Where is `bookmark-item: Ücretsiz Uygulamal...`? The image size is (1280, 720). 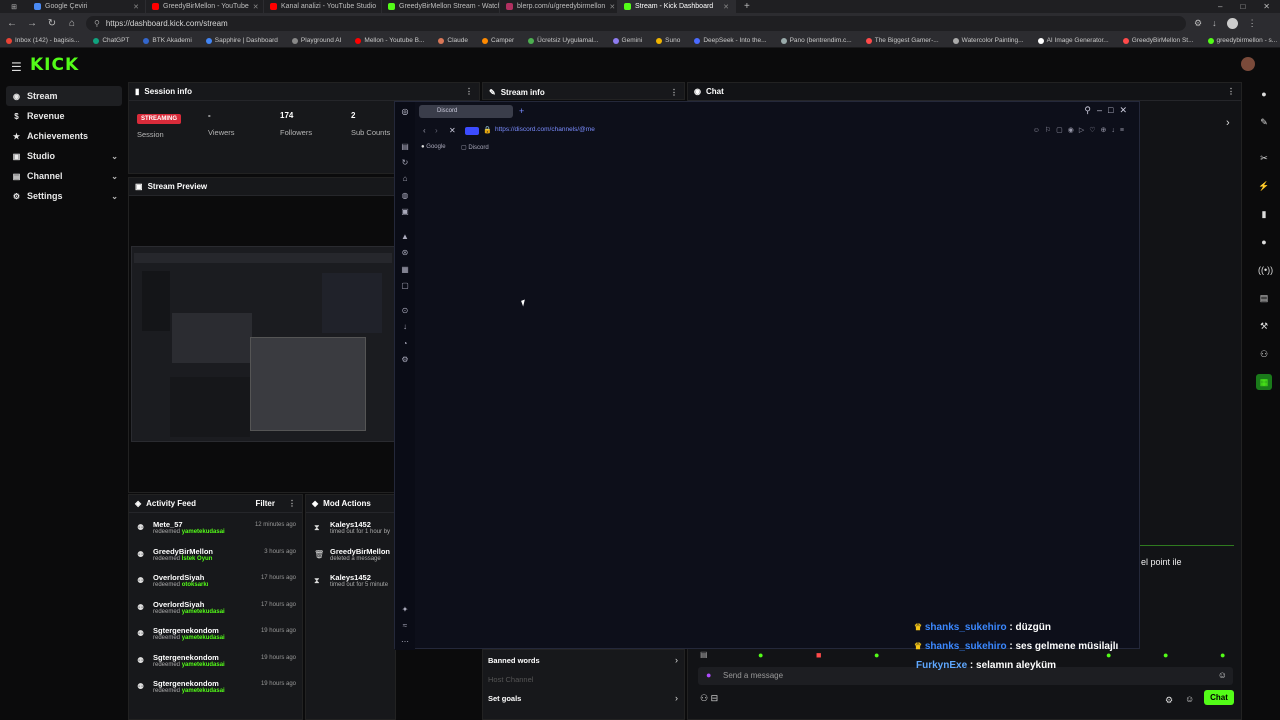
bookmark-item: Ücretsiz Uygulamal... is located at coordinates (563, 40).